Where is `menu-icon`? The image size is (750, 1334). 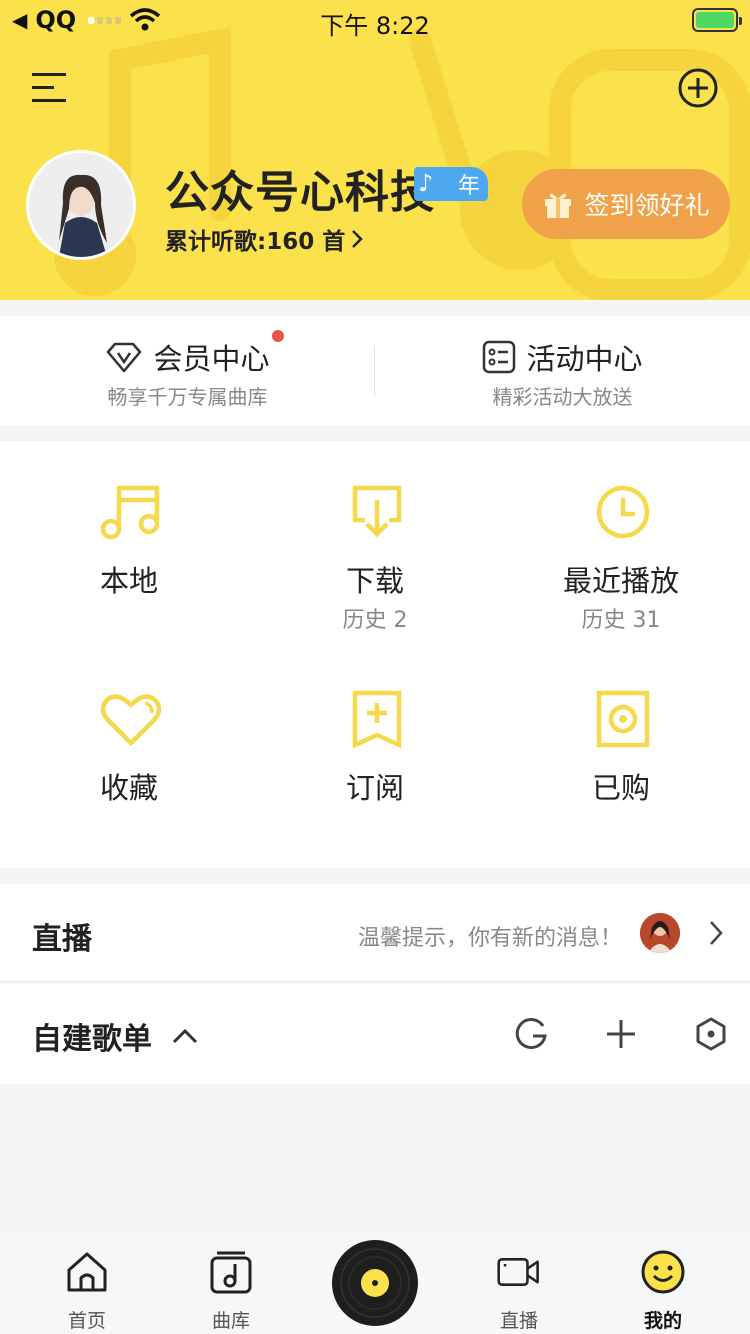
menu-icon is located at coordinates (50, 88).